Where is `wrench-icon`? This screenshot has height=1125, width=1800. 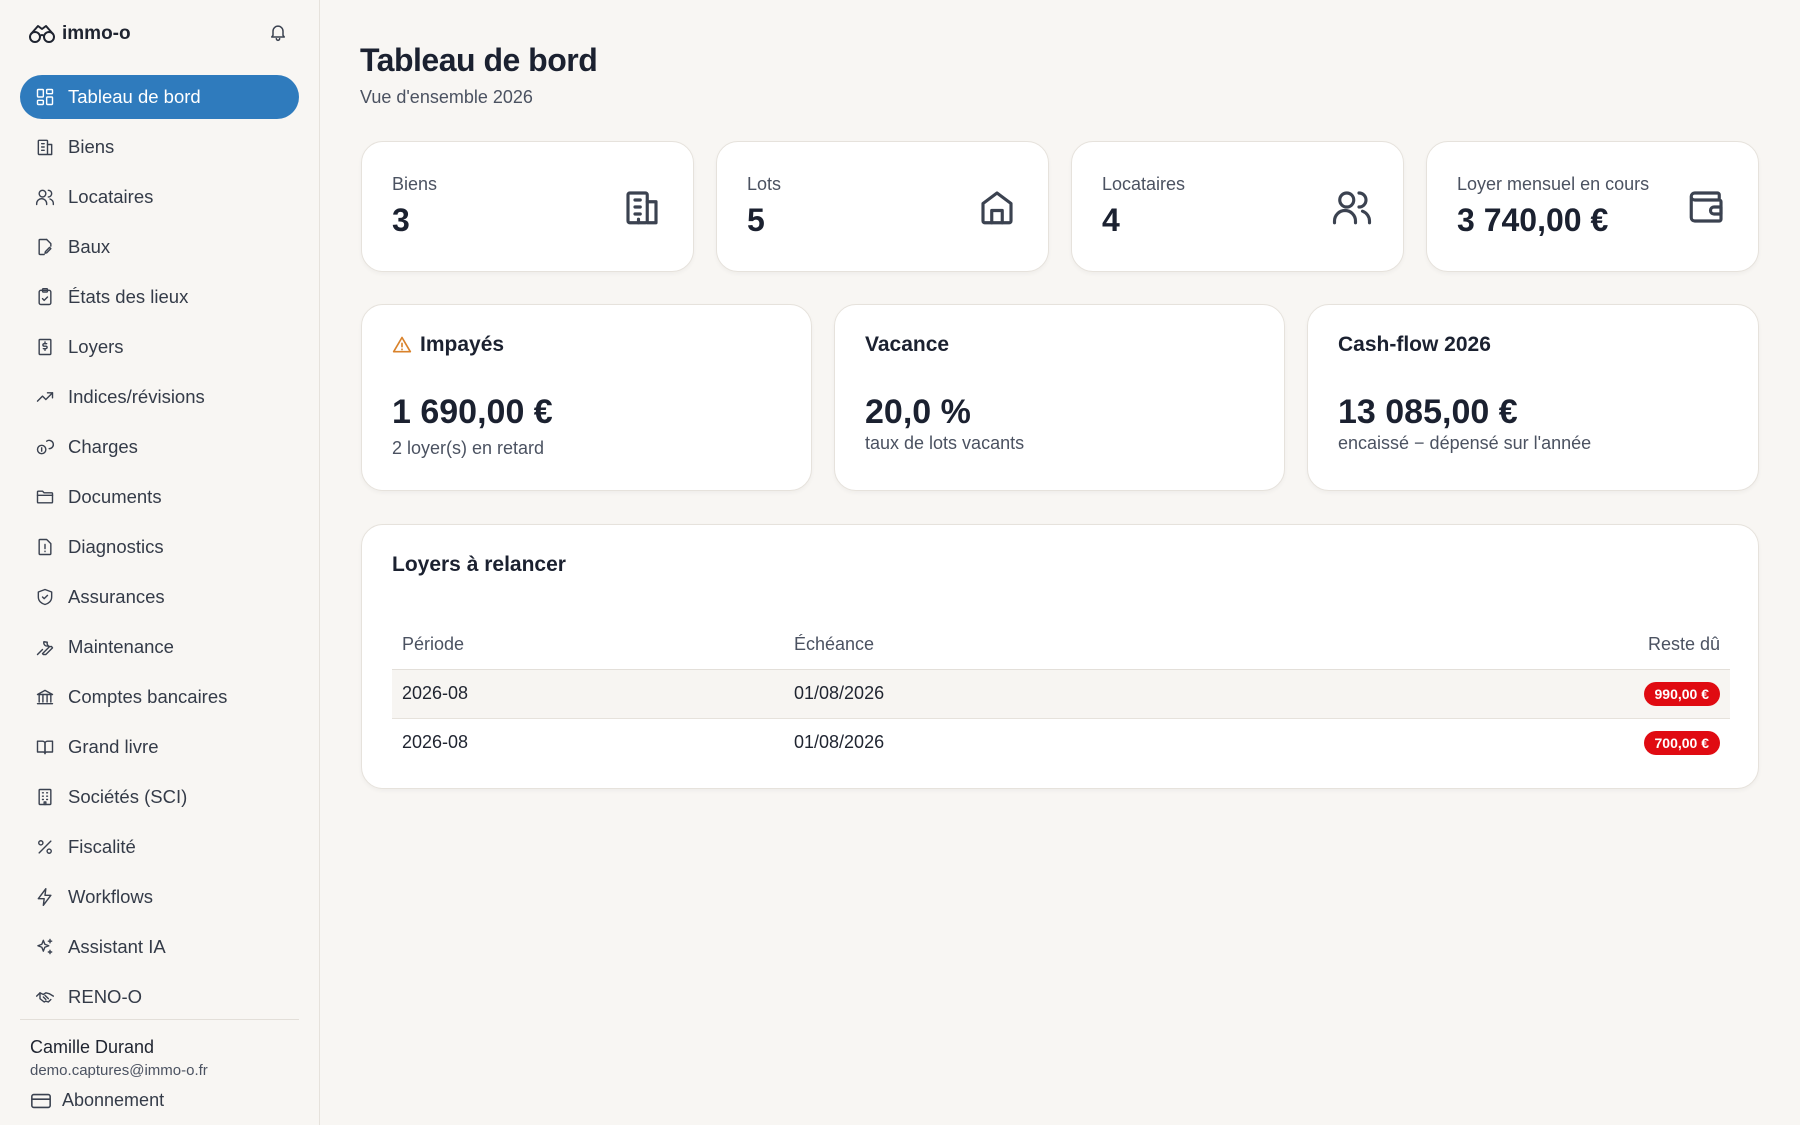
wrench-icon is located at coordinates (45, 647).